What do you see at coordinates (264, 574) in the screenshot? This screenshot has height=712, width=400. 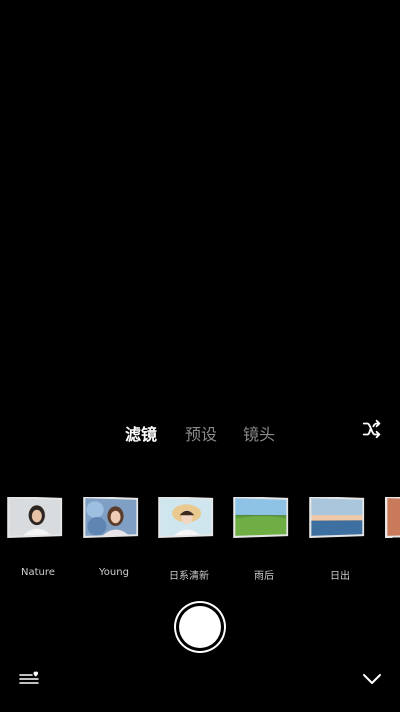 I see `filter-label: 雨后` at bounding box center [264, 574].